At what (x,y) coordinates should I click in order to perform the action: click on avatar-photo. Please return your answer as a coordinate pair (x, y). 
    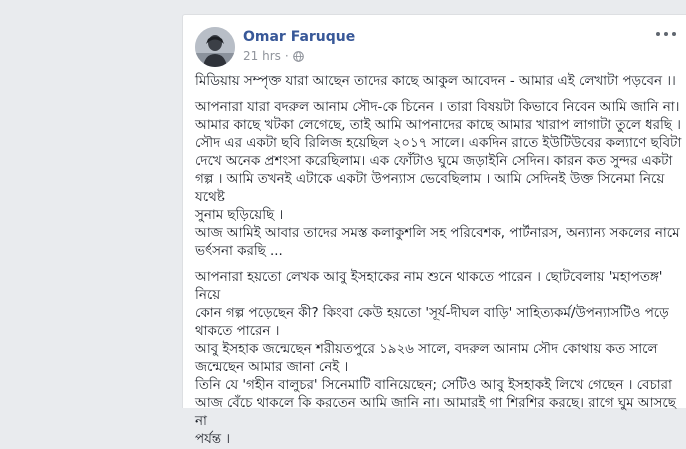
    Looking at the image, I should click on (215, 47).